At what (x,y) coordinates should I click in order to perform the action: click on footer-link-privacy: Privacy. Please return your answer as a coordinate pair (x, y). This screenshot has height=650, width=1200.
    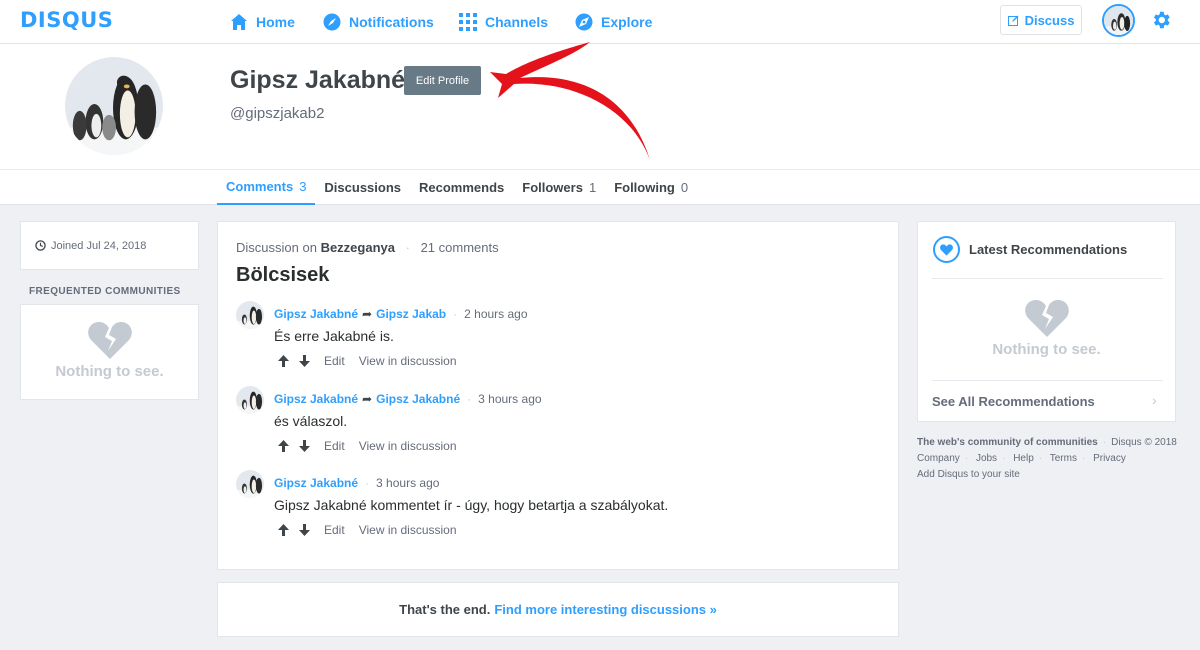
    Looking at the image, I should click on (1109, 458).